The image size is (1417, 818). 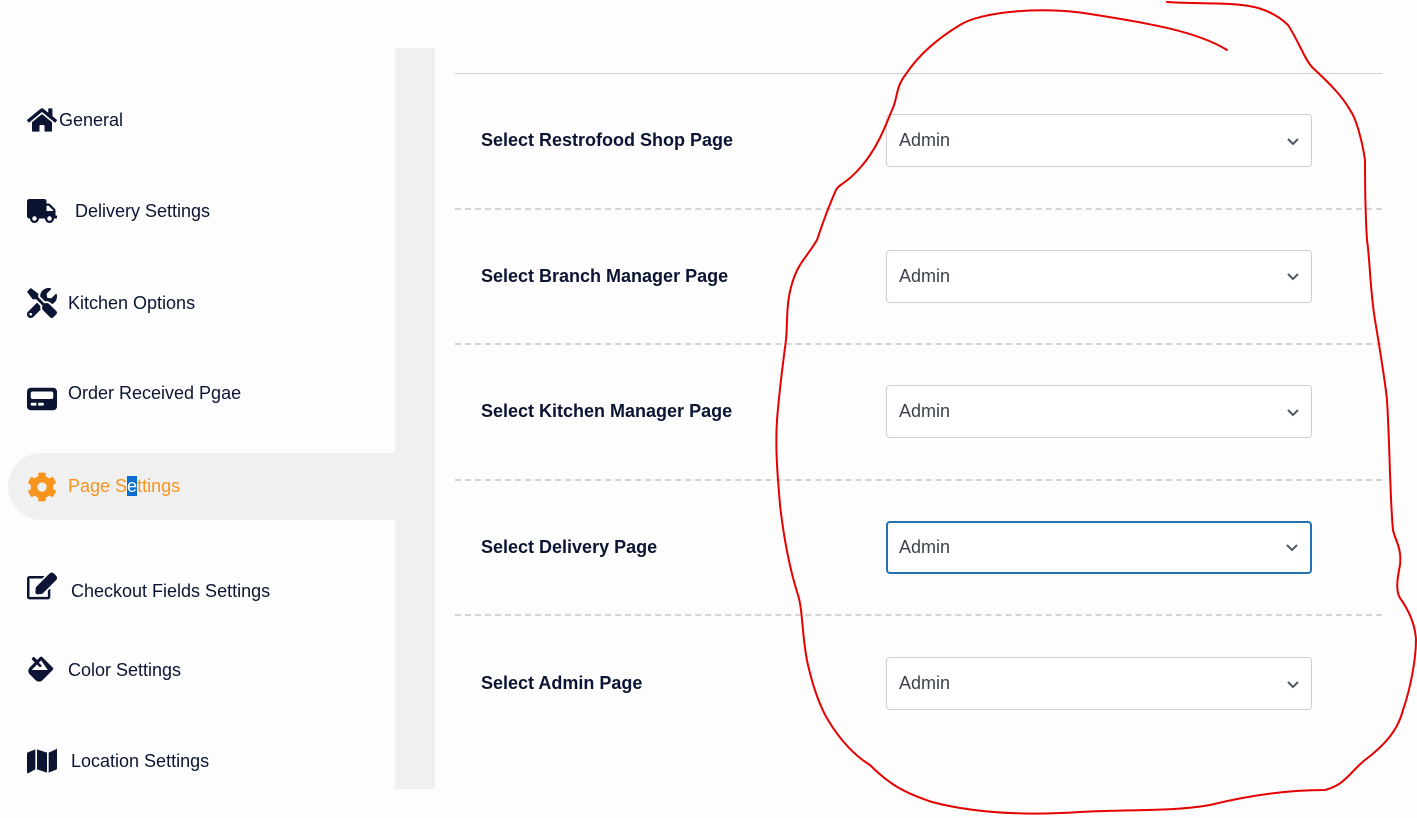 What do you see at coordinates (1099, 412) in the screenshot?
I see `kitchen-manager-page-select: Admin` at bounding box center [1099, 412].